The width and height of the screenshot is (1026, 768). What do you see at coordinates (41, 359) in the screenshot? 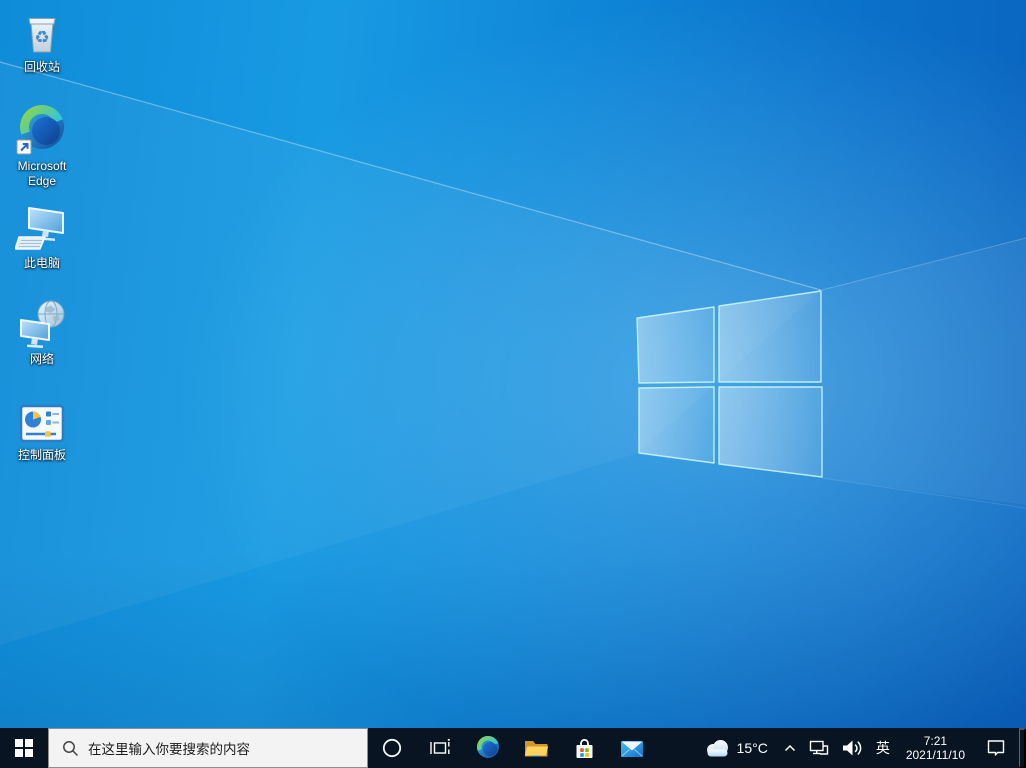
I see `desktop-icon-label: 网络` at bounding box center [41, 359].